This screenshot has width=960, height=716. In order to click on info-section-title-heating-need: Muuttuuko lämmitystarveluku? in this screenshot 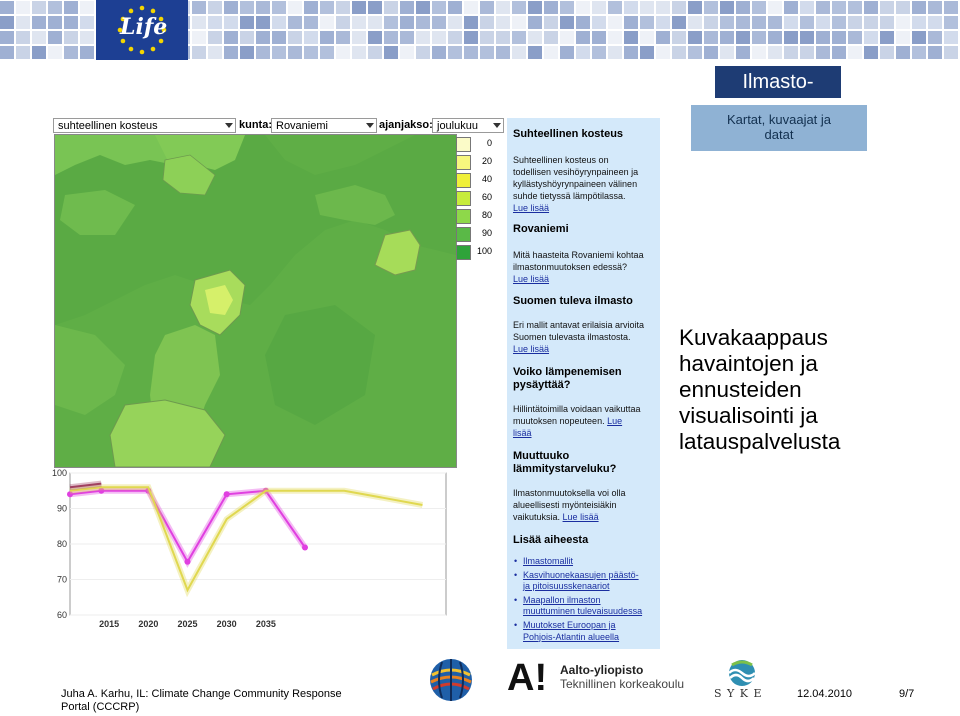, I will do `click(564, 463)`.